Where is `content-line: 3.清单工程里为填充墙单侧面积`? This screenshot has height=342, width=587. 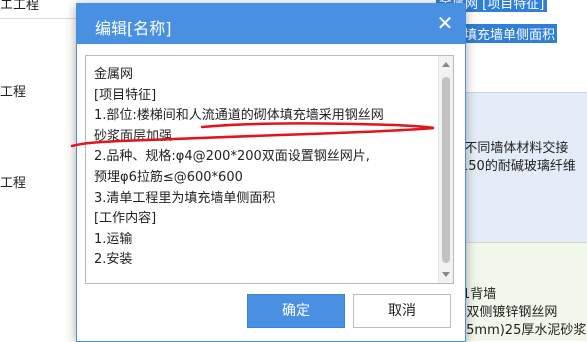 content-line: 3.清单工程里为填充墙单侧面积 is located at coordinates (185, 198).